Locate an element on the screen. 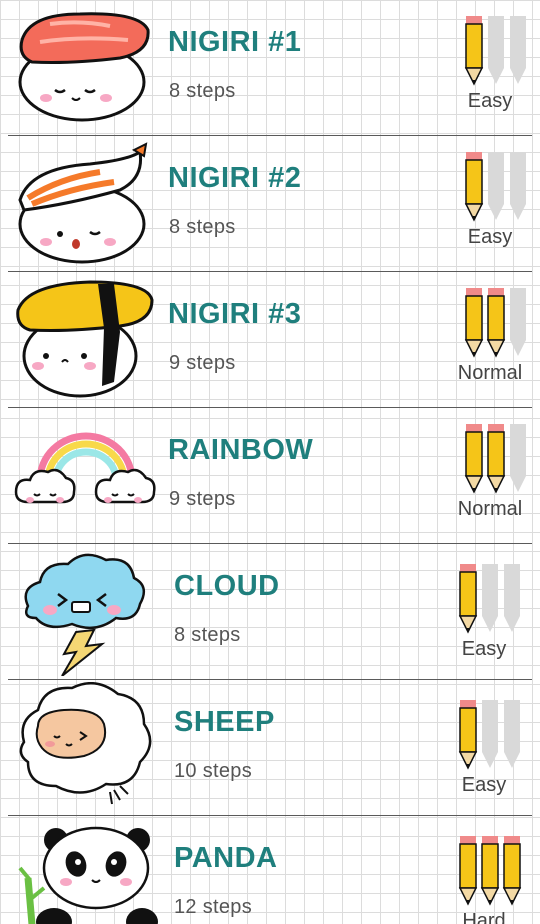 This screenshot has height=924, width=540. item-title: CLOUD is located at coordinates (227, 586).